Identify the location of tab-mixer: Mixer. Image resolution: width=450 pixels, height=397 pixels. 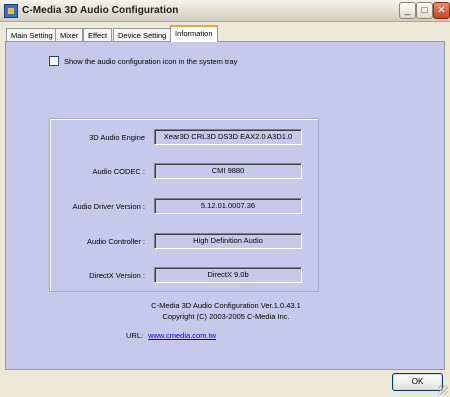
(69, 35).